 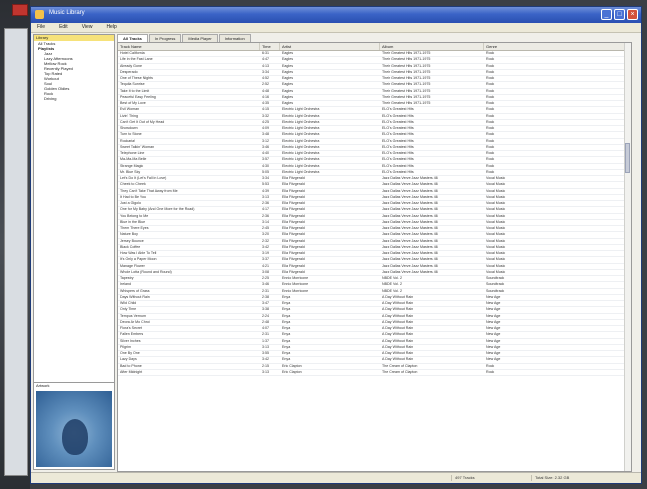 What do you see at coordinates (330, 46) in the screenshot?
I see `column-header-artist: Artist` at bounding box center [330, 46].